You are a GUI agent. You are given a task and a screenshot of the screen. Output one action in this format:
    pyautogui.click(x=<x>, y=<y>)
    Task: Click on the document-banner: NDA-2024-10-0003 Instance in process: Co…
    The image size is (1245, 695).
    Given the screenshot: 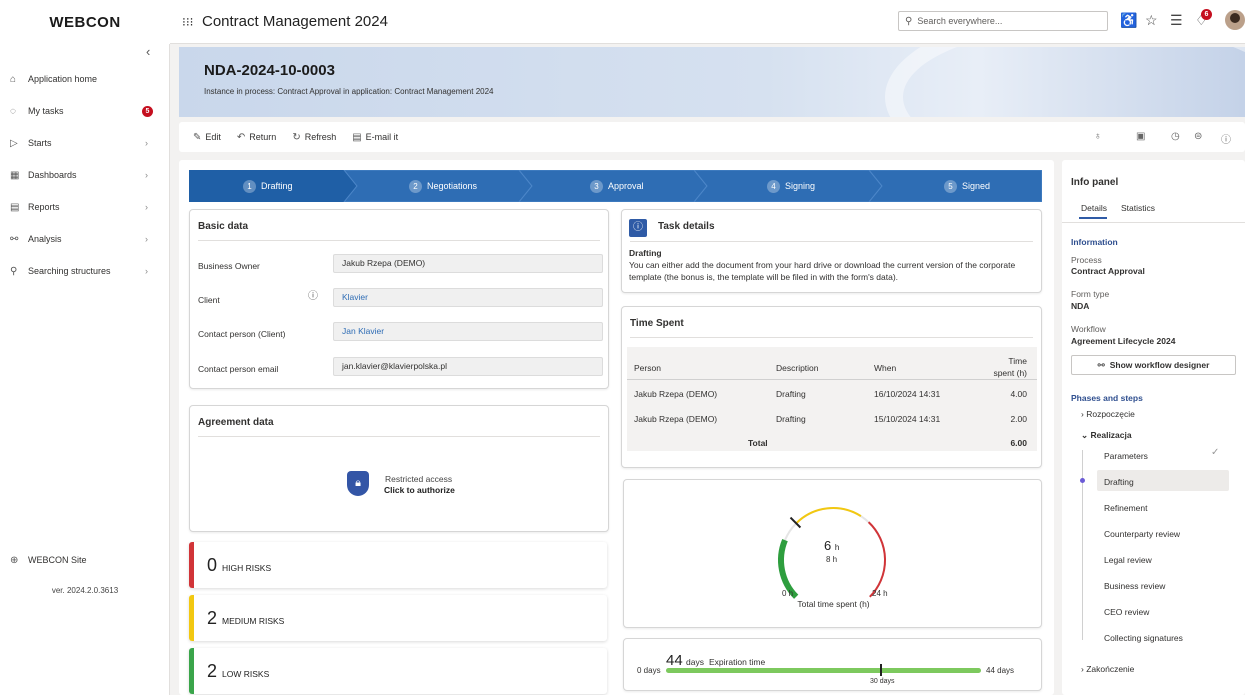 What is the action you would take?
    pyautogui.click(x=712, y=82)
    